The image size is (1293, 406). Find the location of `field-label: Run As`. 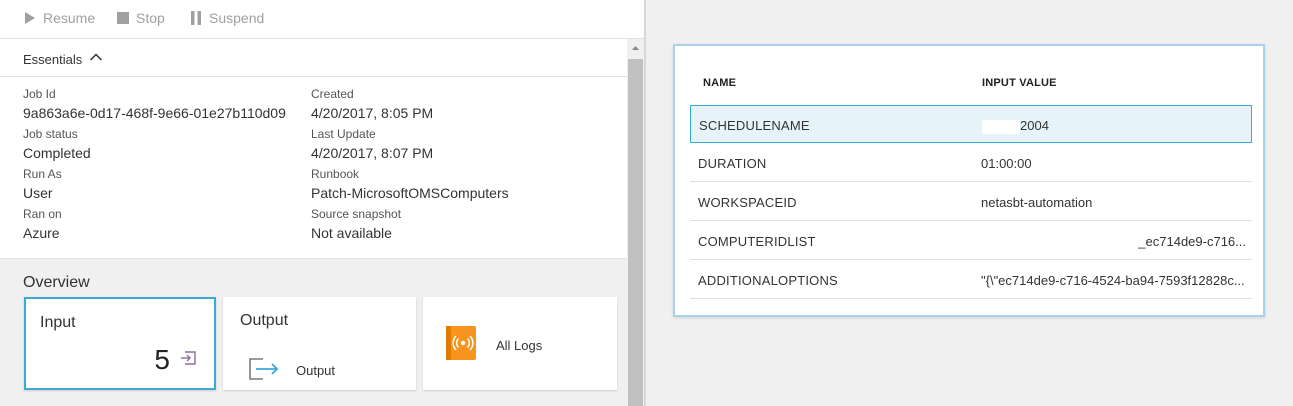

field-label: Run As is located at coordinates (42, 174).